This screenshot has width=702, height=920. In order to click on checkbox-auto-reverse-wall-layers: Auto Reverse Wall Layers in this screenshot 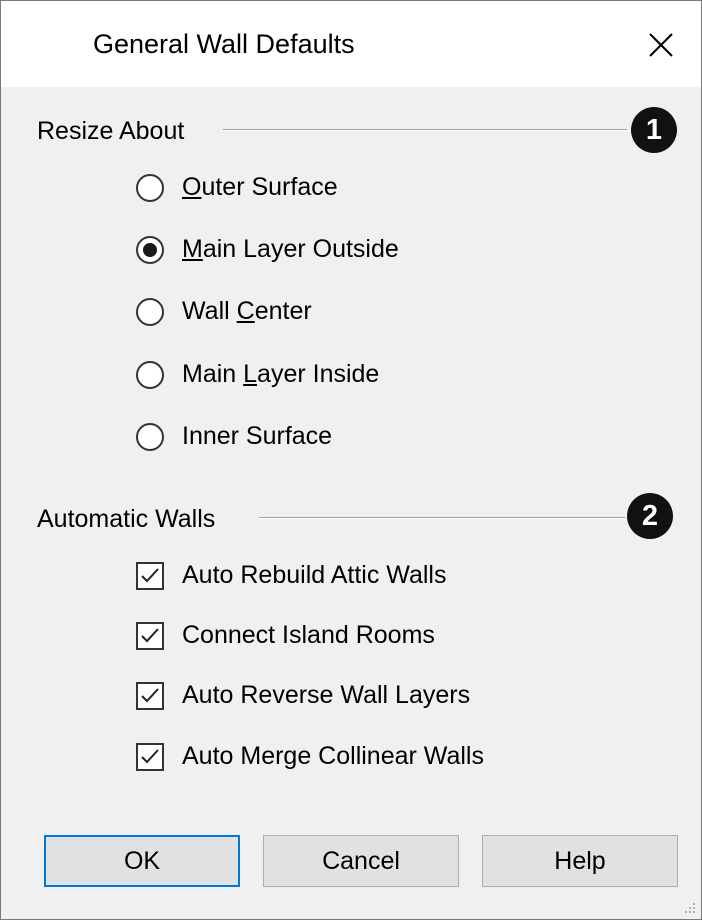, I will do `click(303, 695)`.